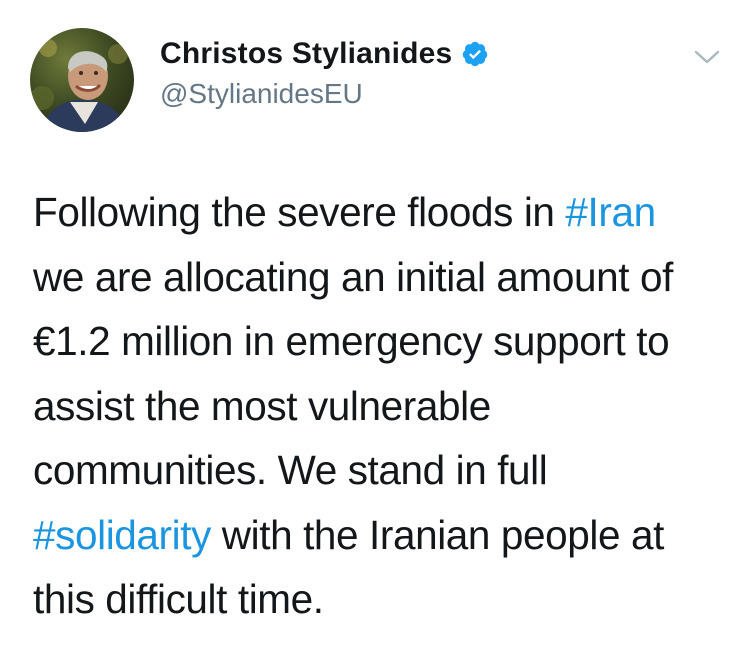  I want to click on tweet-line-6: #solidarity with the Iranian people at, so click(383, 535).